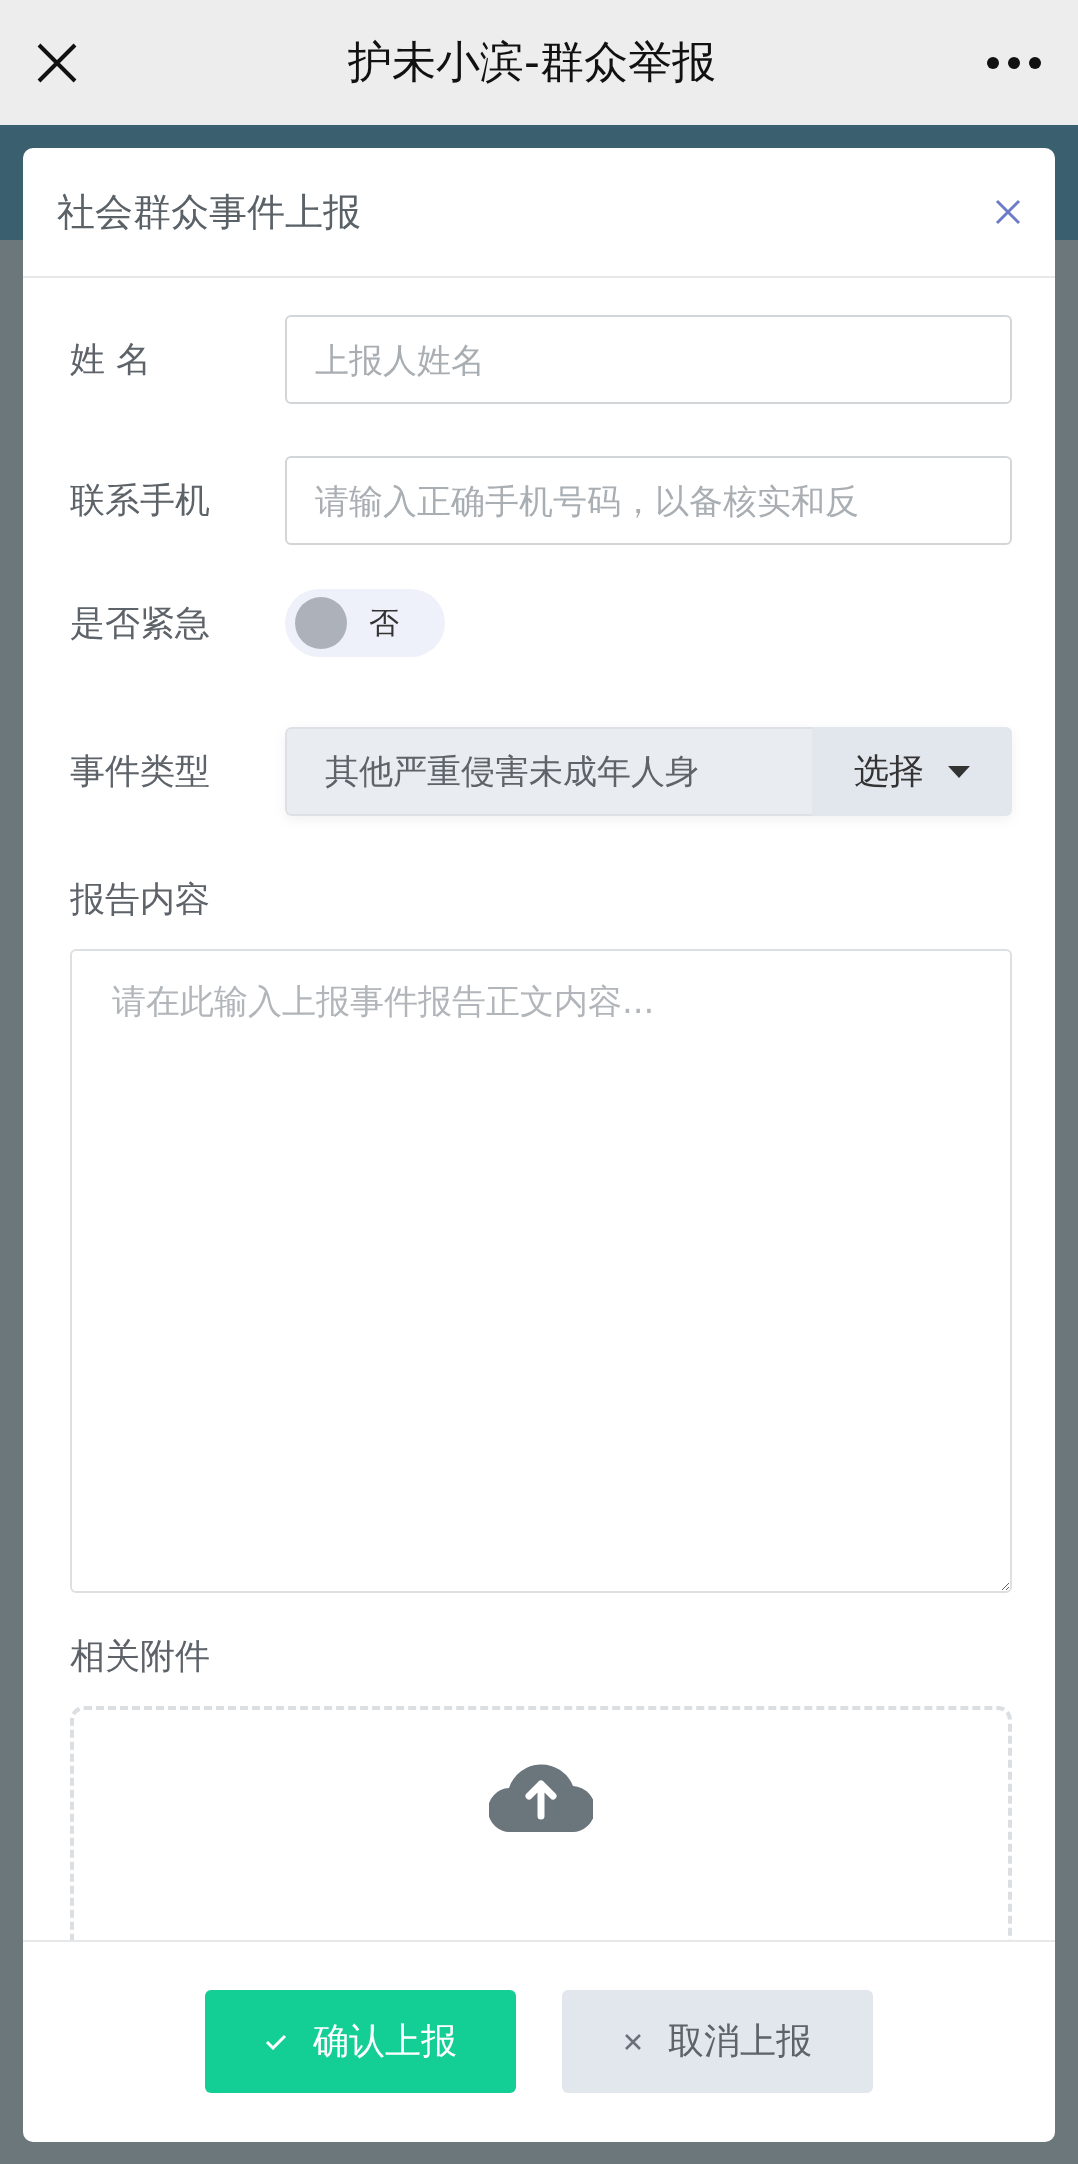  Describe the element at coordinates (648, 359) in the screenshot. I see `input-field: 上报人姓名` at that location.